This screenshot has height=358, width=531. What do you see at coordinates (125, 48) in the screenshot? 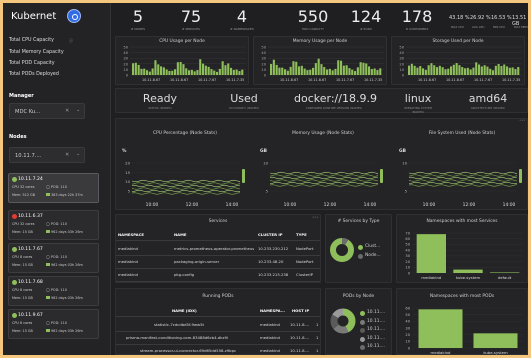
I see `y-tick-label: 50` at bounding box center [125, 48].